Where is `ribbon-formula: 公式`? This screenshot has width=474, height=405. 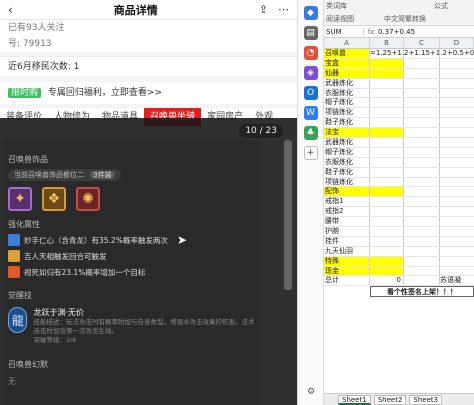 ribbon-formula: 公式 is located at coordinates (441, 6).